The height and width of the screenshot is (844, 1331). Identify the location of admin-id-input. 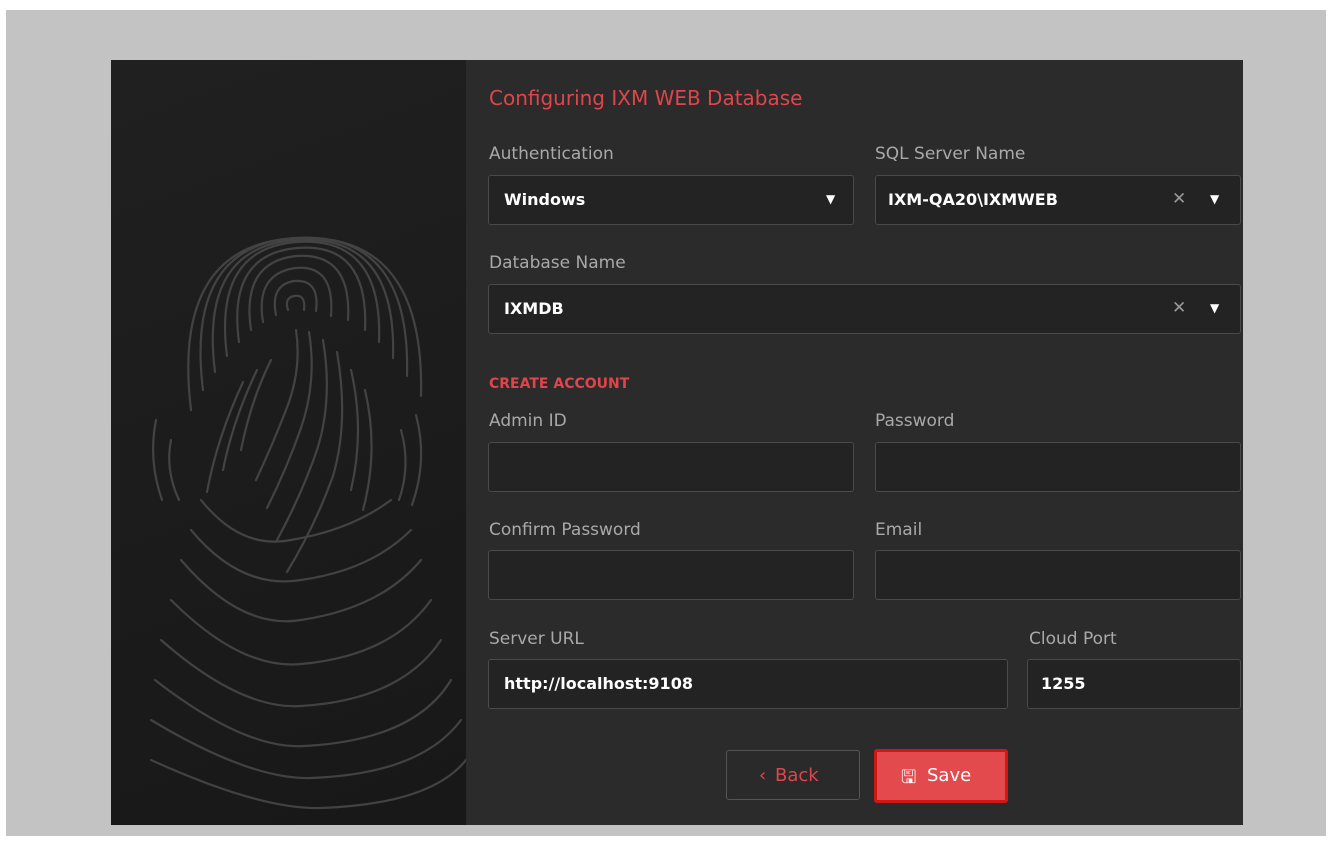
(671, 467).